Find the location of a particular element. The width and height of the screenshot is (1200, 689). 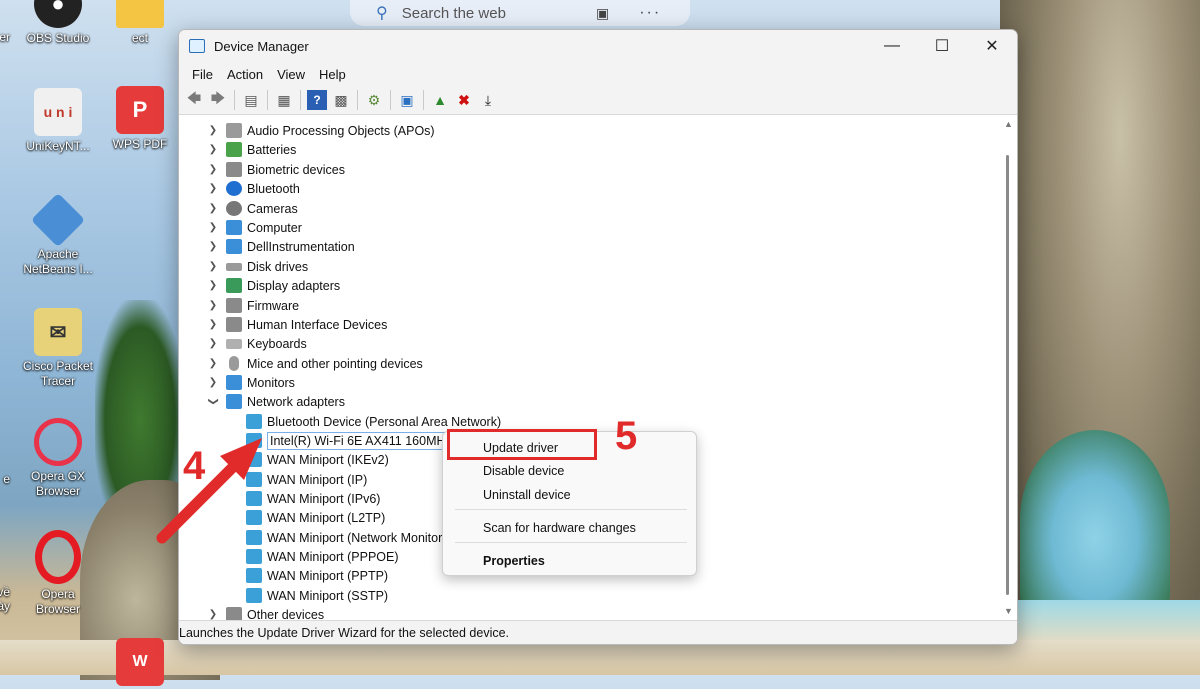

chevron-down-icon: ❯ is located at coordinates (213, 402).